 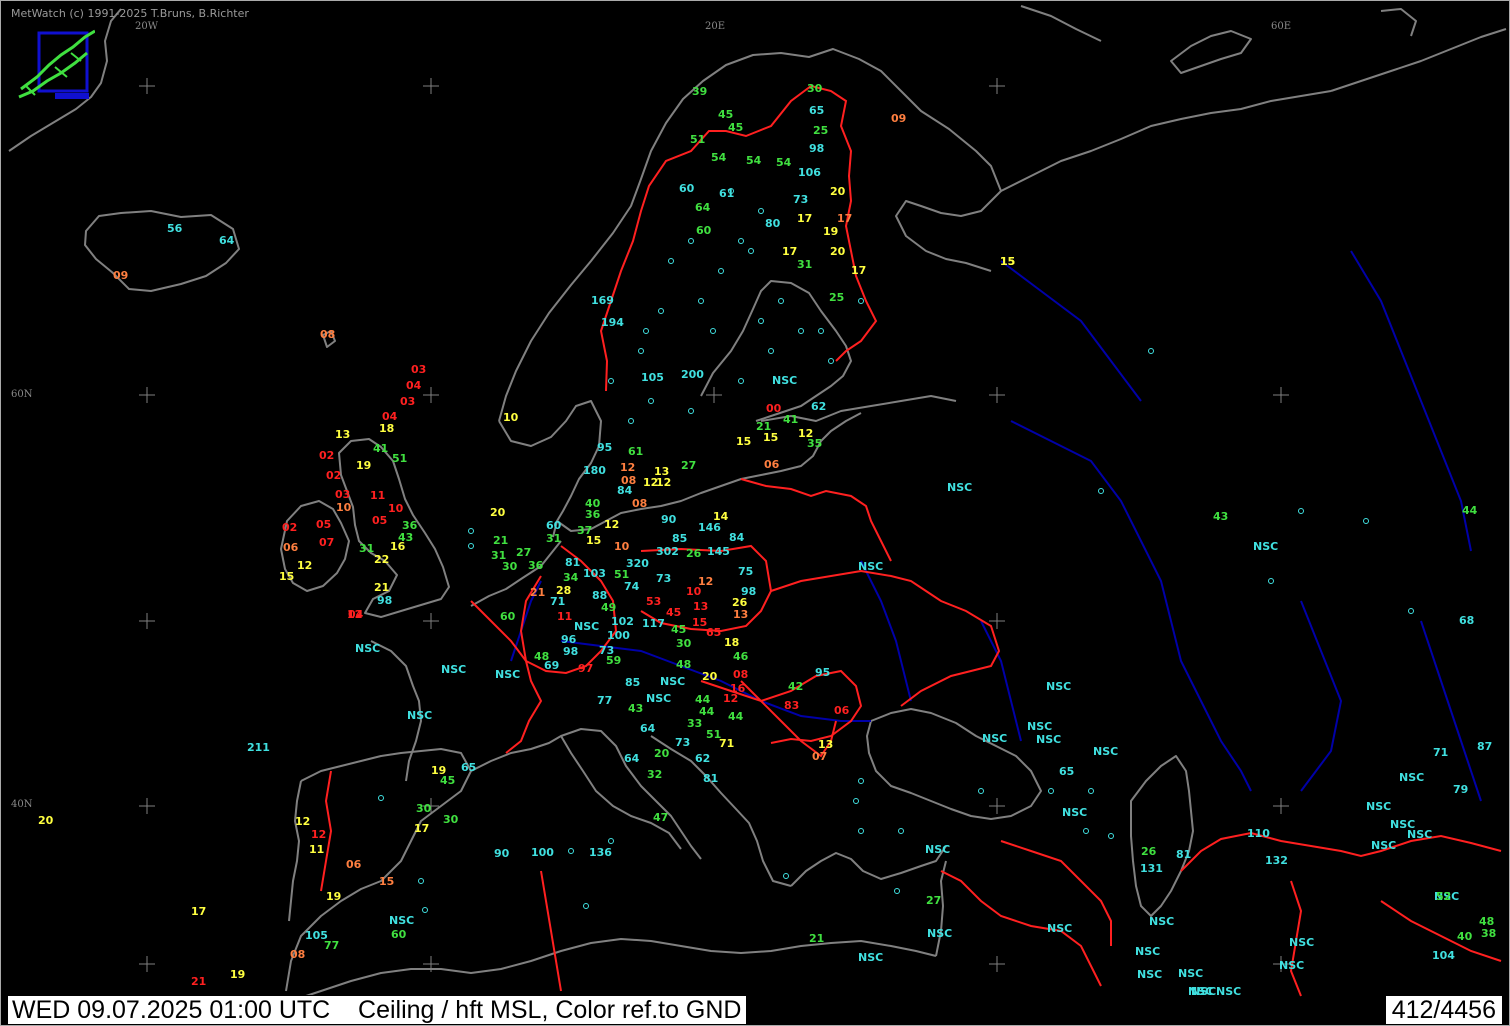 I want to click on ceiling-observation-label: 64, so click(x=632, y=758).